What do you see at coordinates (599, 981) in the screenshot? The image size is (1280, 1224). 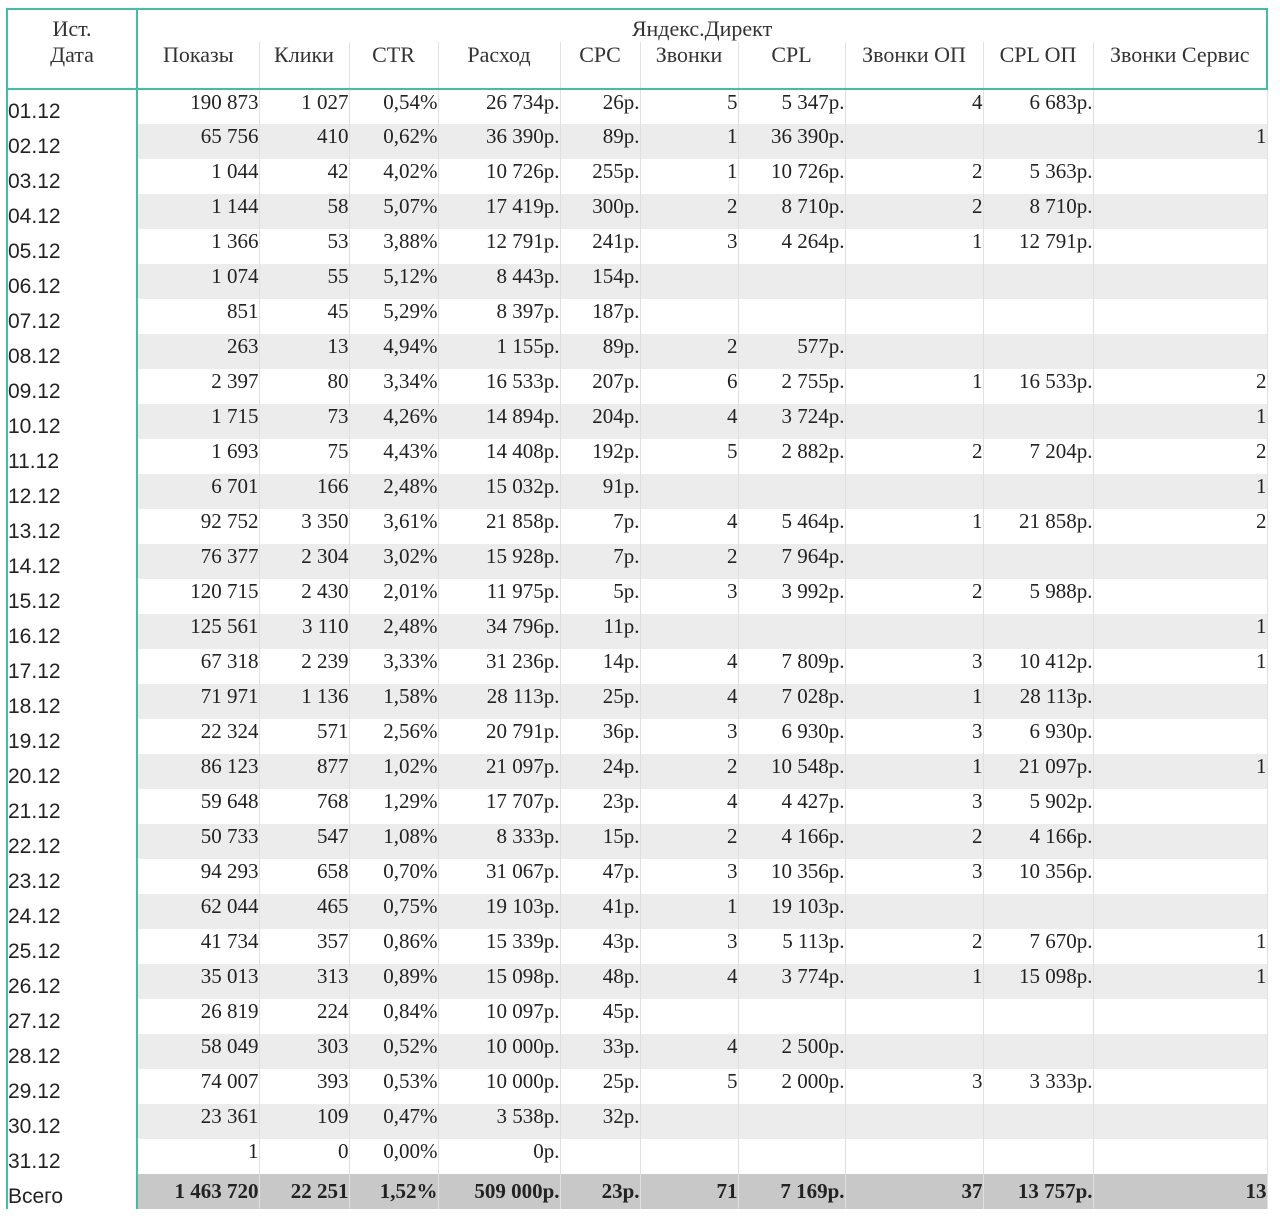 I see `cell-cpc: 48р.` at bounding box center [599, 981].